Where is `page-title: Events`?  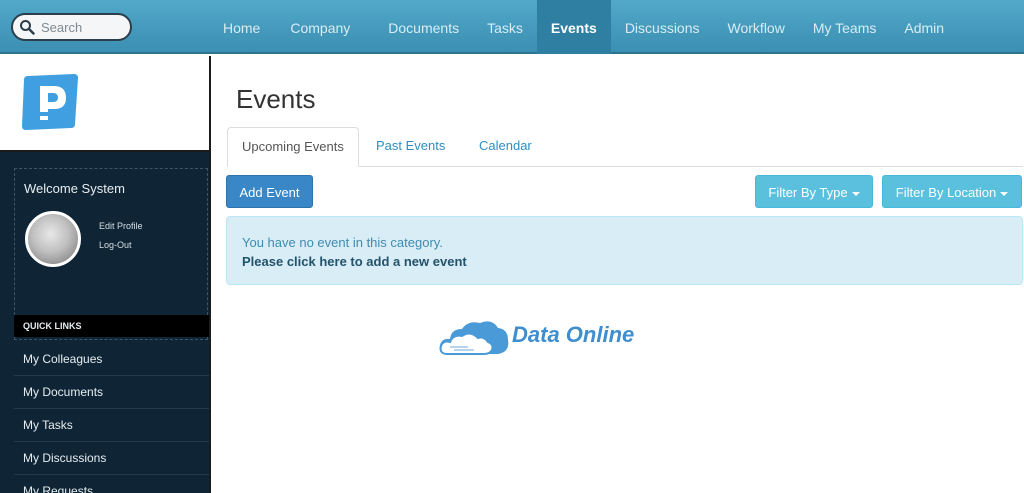 page-title: Events is located at coordinates (276, 99).